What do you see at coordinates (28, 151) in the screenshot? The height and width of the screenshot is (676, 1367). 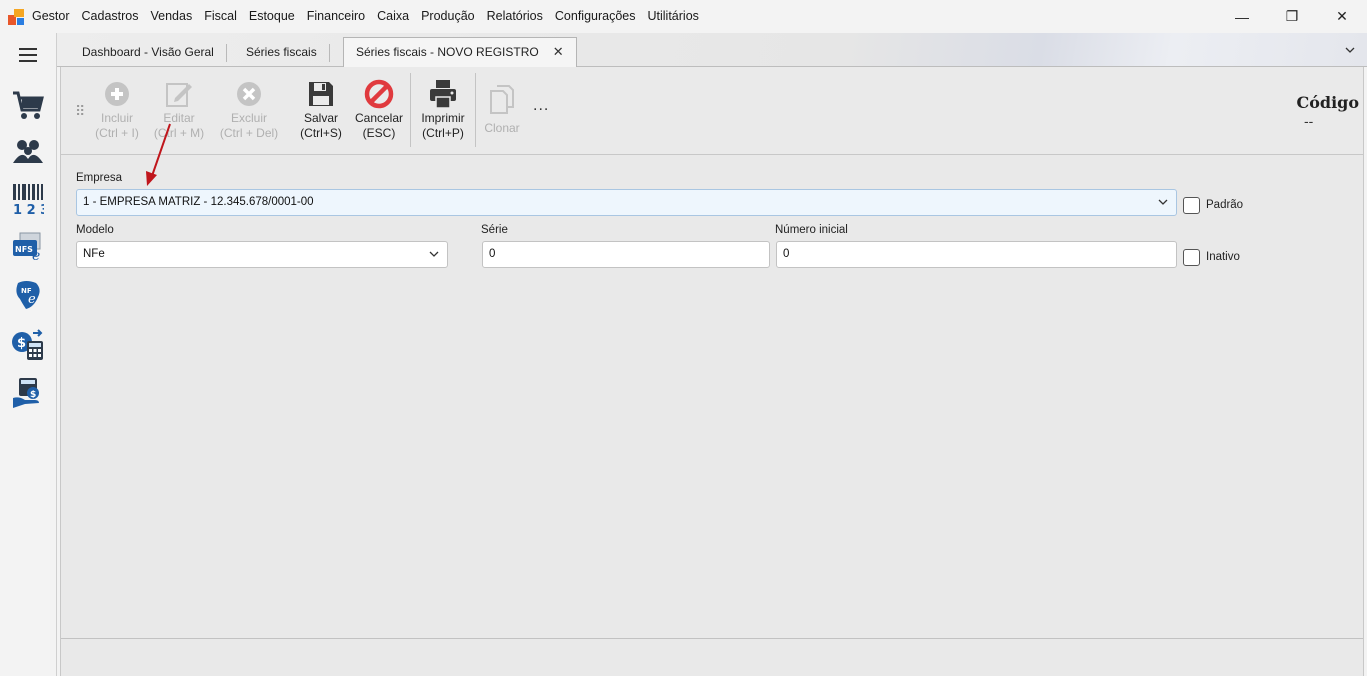 I see `users-icon` at bounding box center [28, 151].